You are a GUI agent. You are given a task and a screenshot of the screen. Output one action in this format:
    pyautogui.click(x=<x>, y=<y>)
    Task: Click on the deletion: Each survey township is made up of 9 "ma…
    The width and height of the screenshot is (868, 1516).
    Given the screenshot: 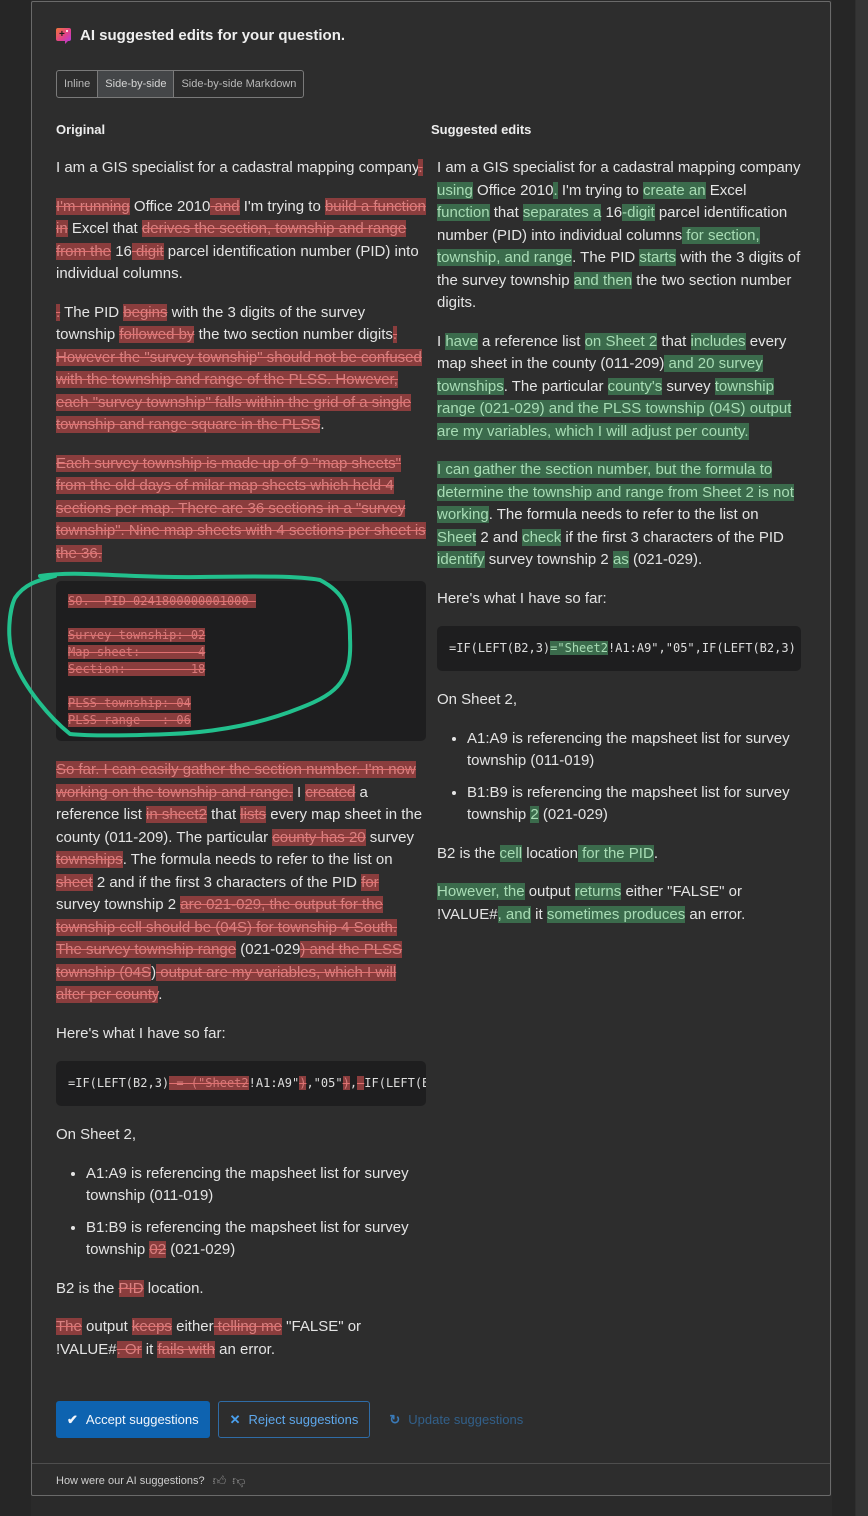 What is the action you would take?
    pyautogui.click(x=241, y=508)
    